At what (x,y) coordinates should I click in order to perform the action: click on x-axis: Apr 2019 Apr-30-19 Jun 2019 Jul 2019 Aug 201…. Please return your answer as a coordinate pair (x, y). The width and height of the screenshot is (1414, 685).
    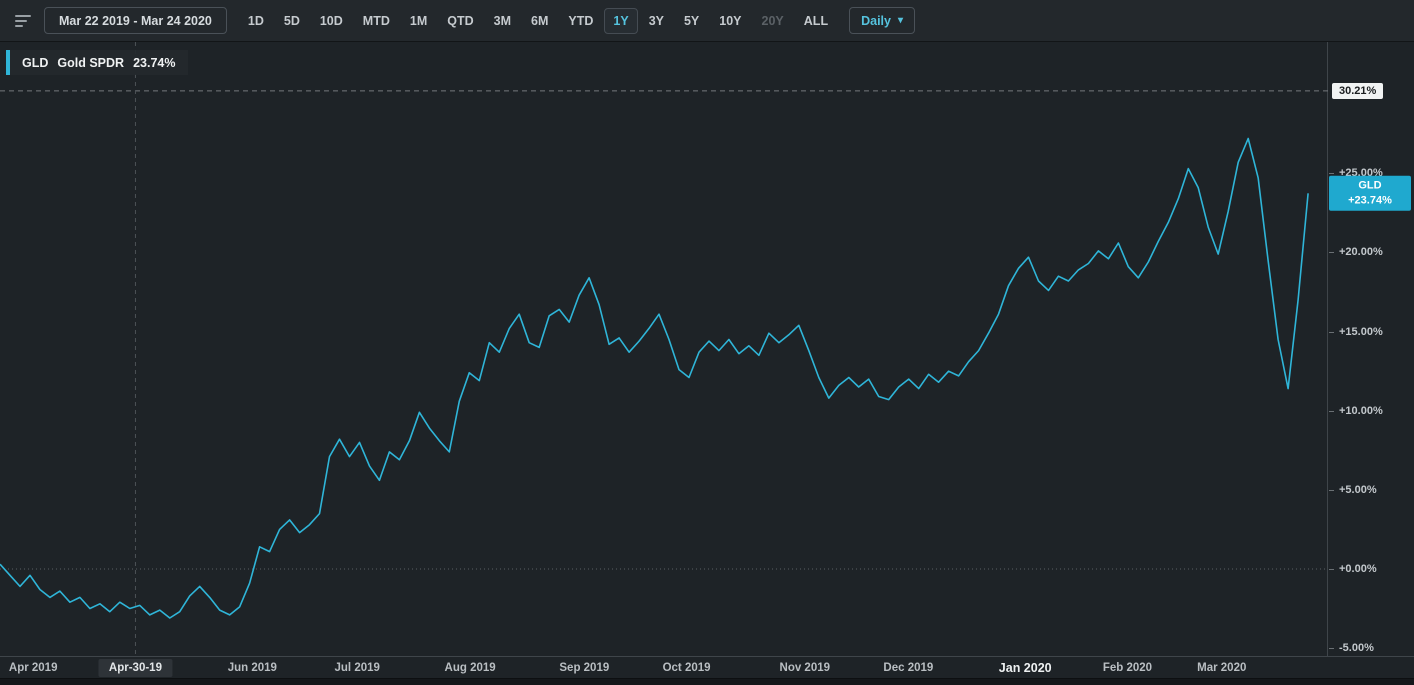
    Looking at the image, I should click on (707, 667).